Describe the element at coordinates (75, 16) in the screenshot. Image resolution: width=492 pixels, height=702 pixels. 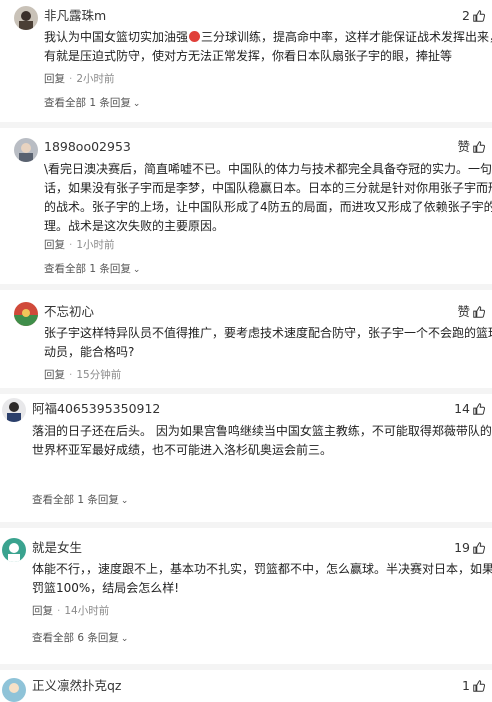
I see `username: 非凡露珠m` at that location.